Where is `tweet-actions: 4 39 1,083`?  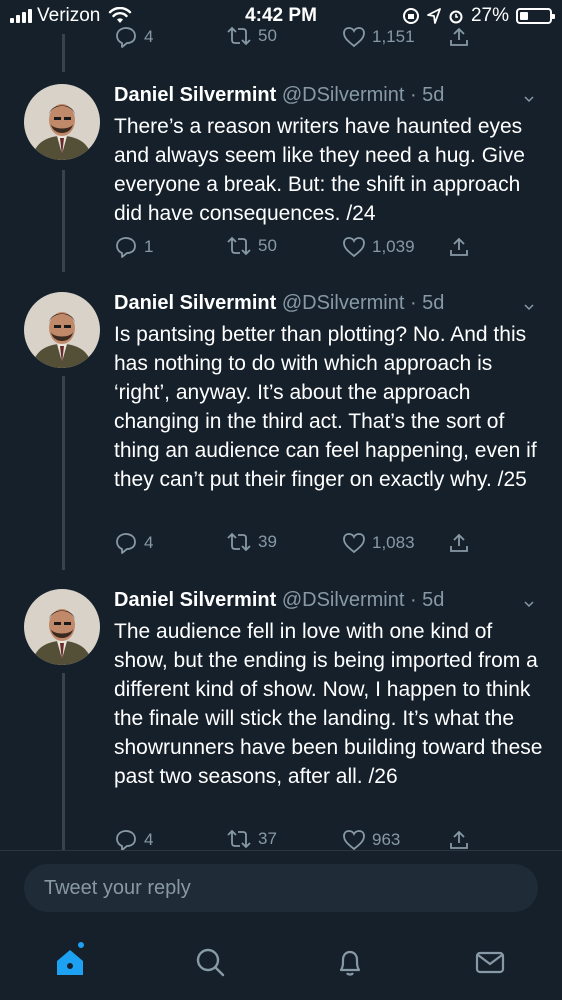
tweet-actions: 4 39 1,083 is located at coordinates (304, 544).